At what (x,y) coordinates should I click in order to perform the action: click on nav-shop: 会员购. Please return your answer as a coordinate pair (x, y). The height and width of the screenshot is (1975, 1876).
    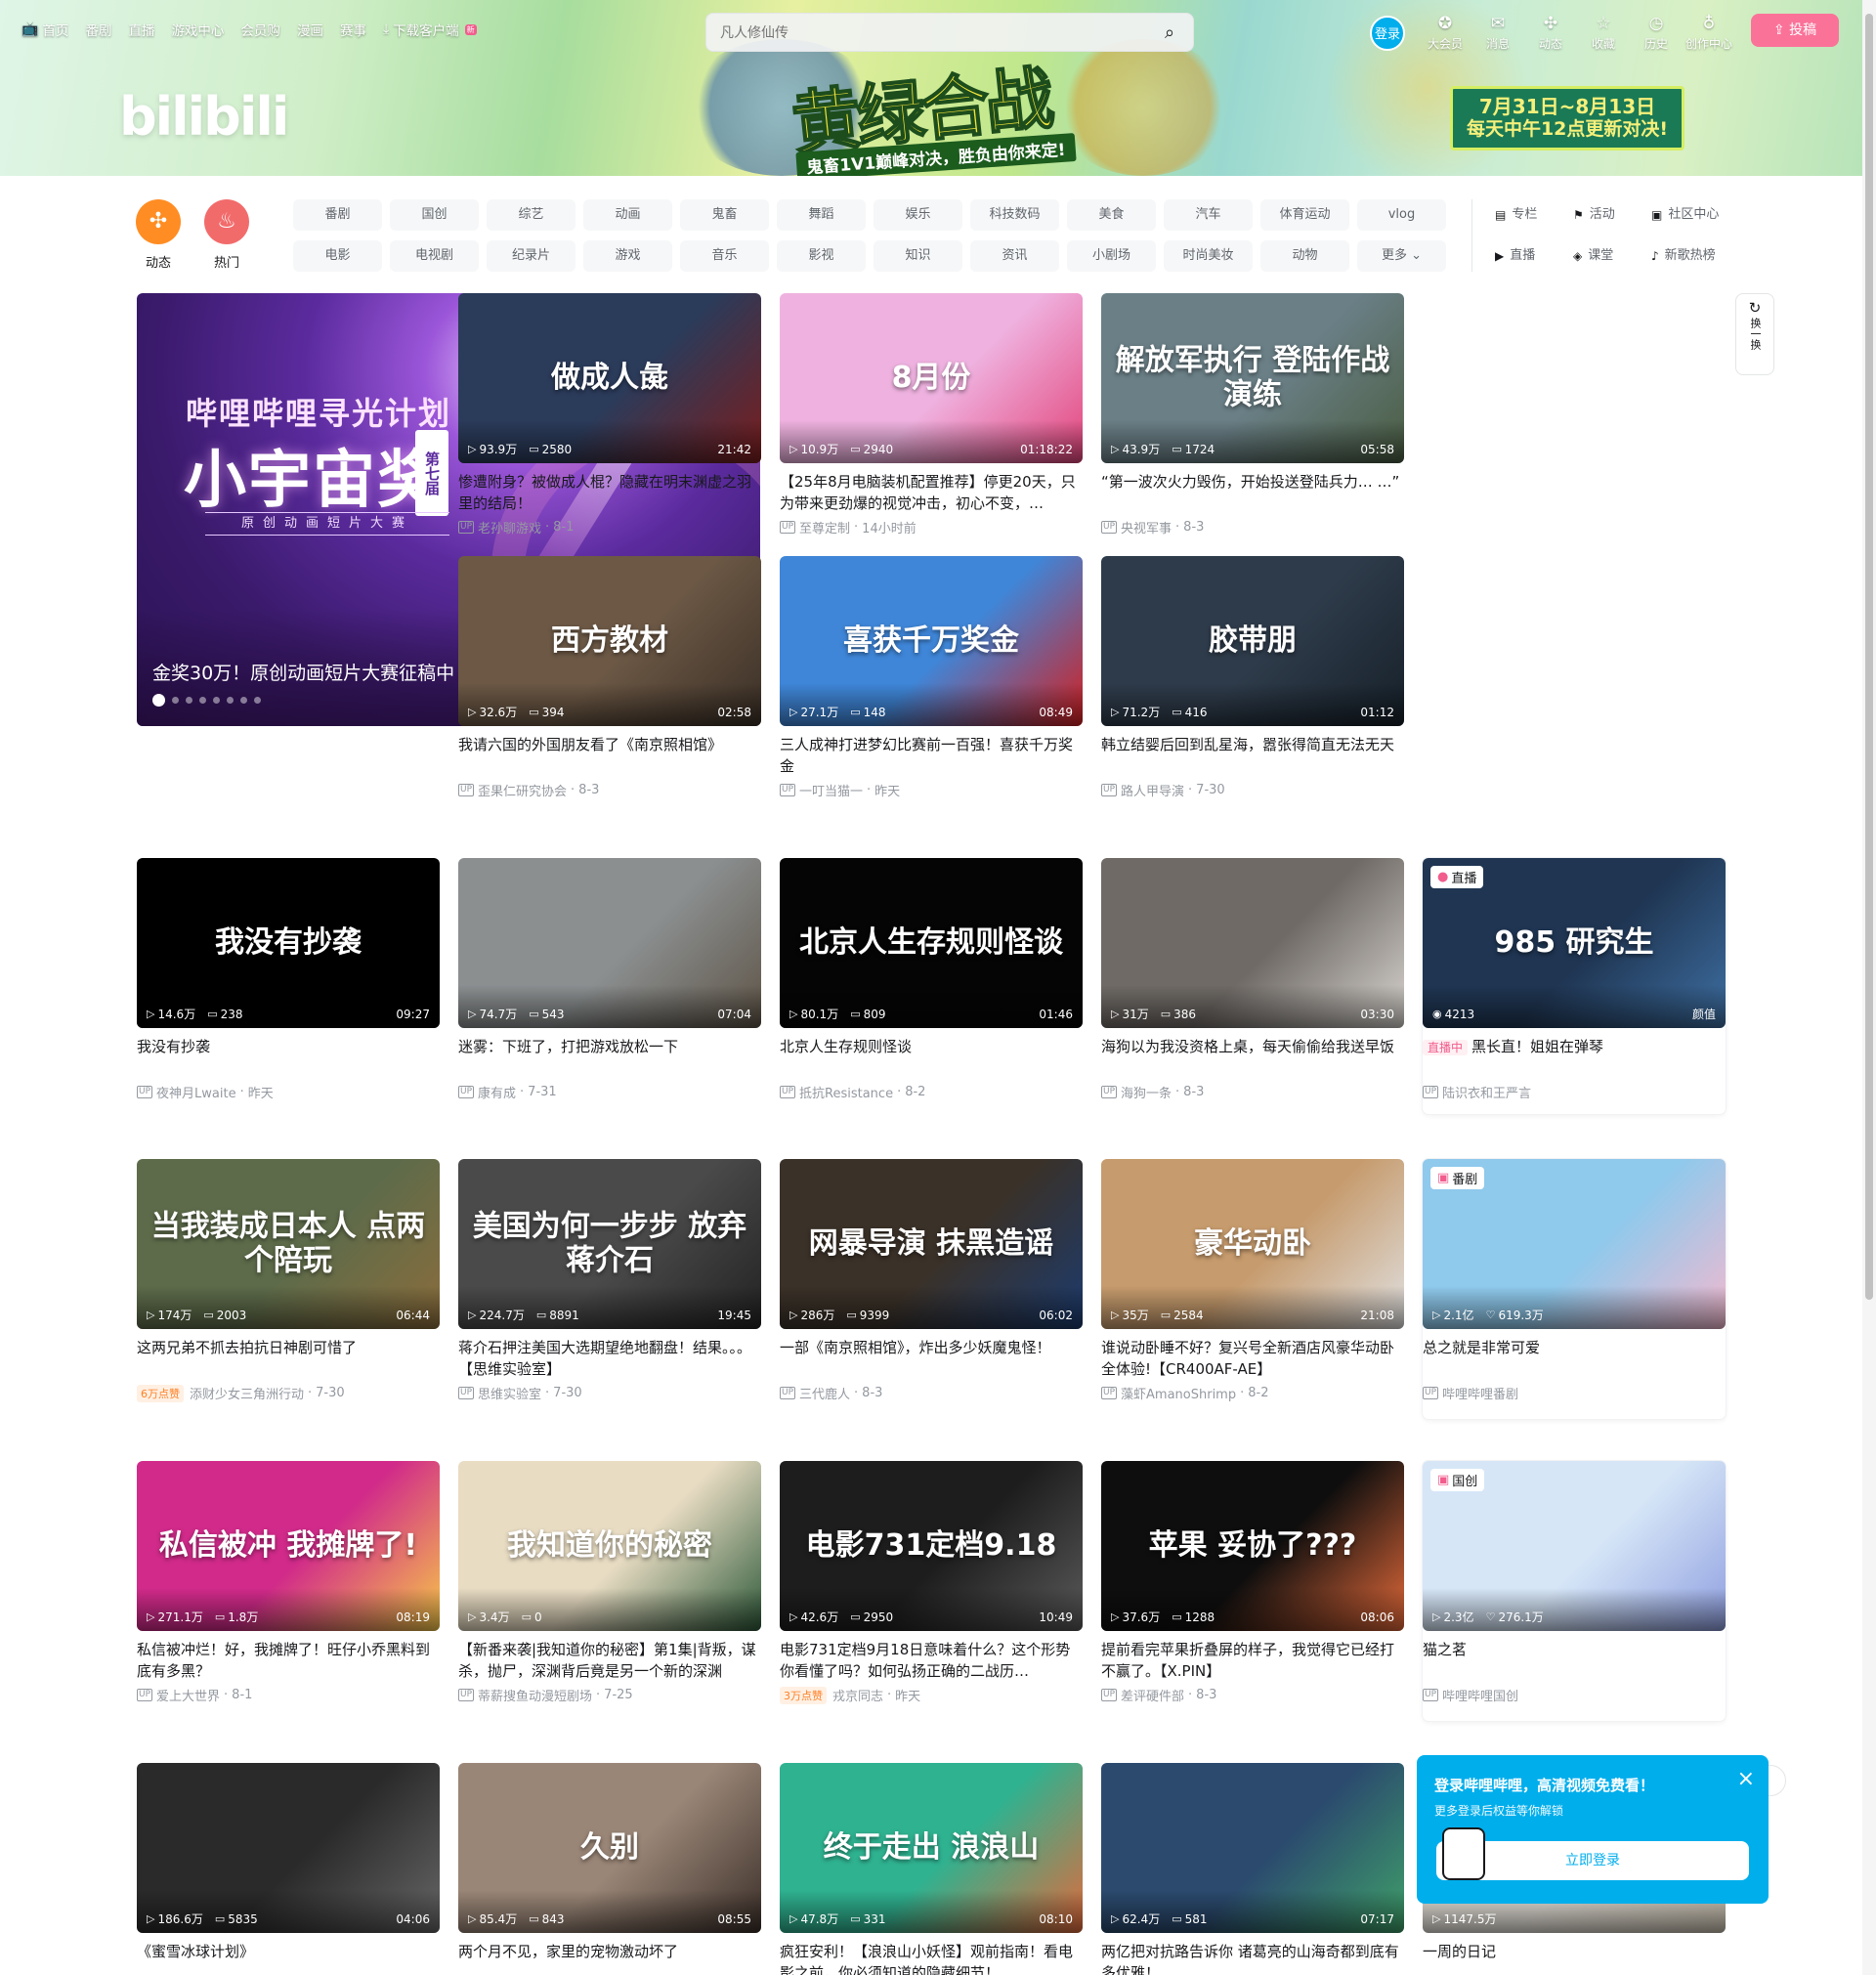
    Looking at the image, I should click on (260, 30).